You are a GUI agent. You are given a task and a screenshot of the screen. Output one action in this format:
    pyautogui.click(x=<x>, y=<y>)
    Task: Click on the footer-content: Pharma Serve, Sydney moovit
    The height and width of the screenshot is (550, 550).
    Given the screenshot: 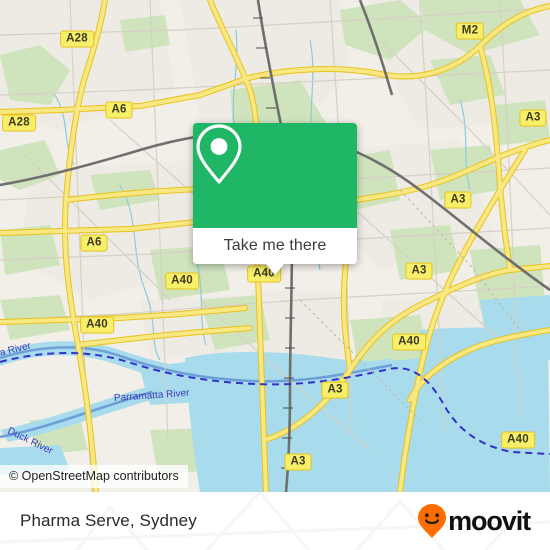 What is the action you would take?
    pyautogui.click(x=275, y=521)
    